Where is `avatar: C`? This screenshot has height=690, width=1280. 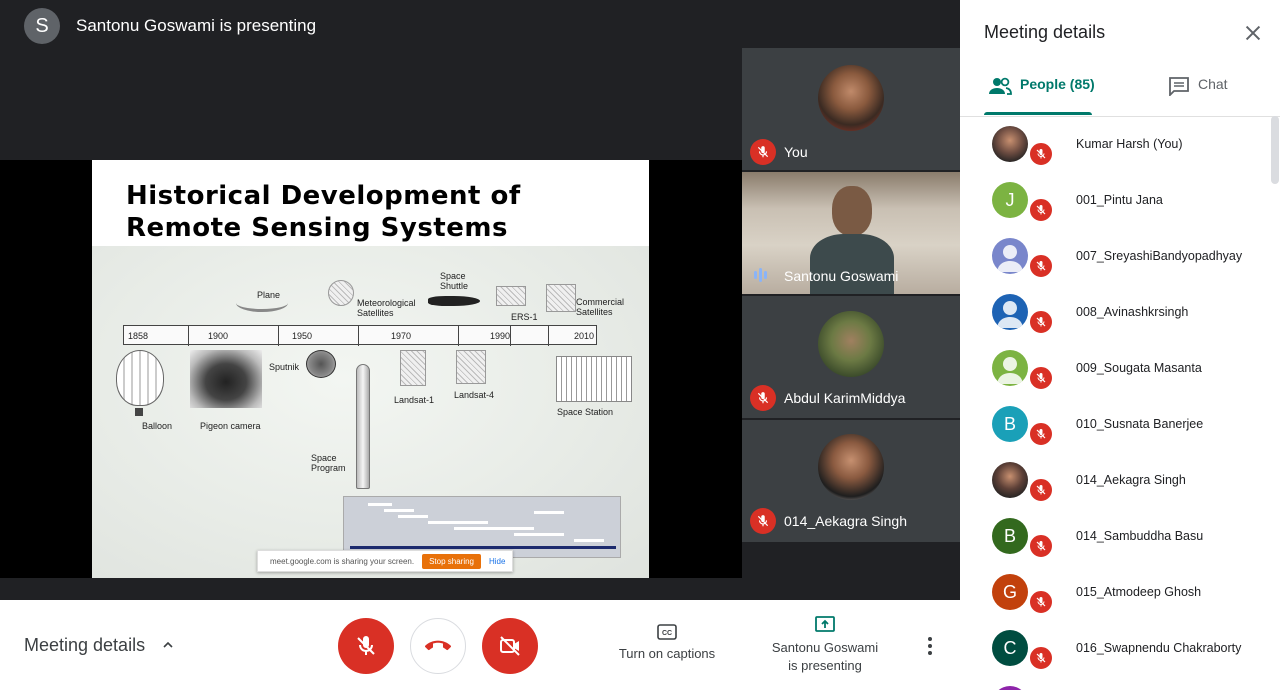
avatar: C is located at coordinates (1010, 648).